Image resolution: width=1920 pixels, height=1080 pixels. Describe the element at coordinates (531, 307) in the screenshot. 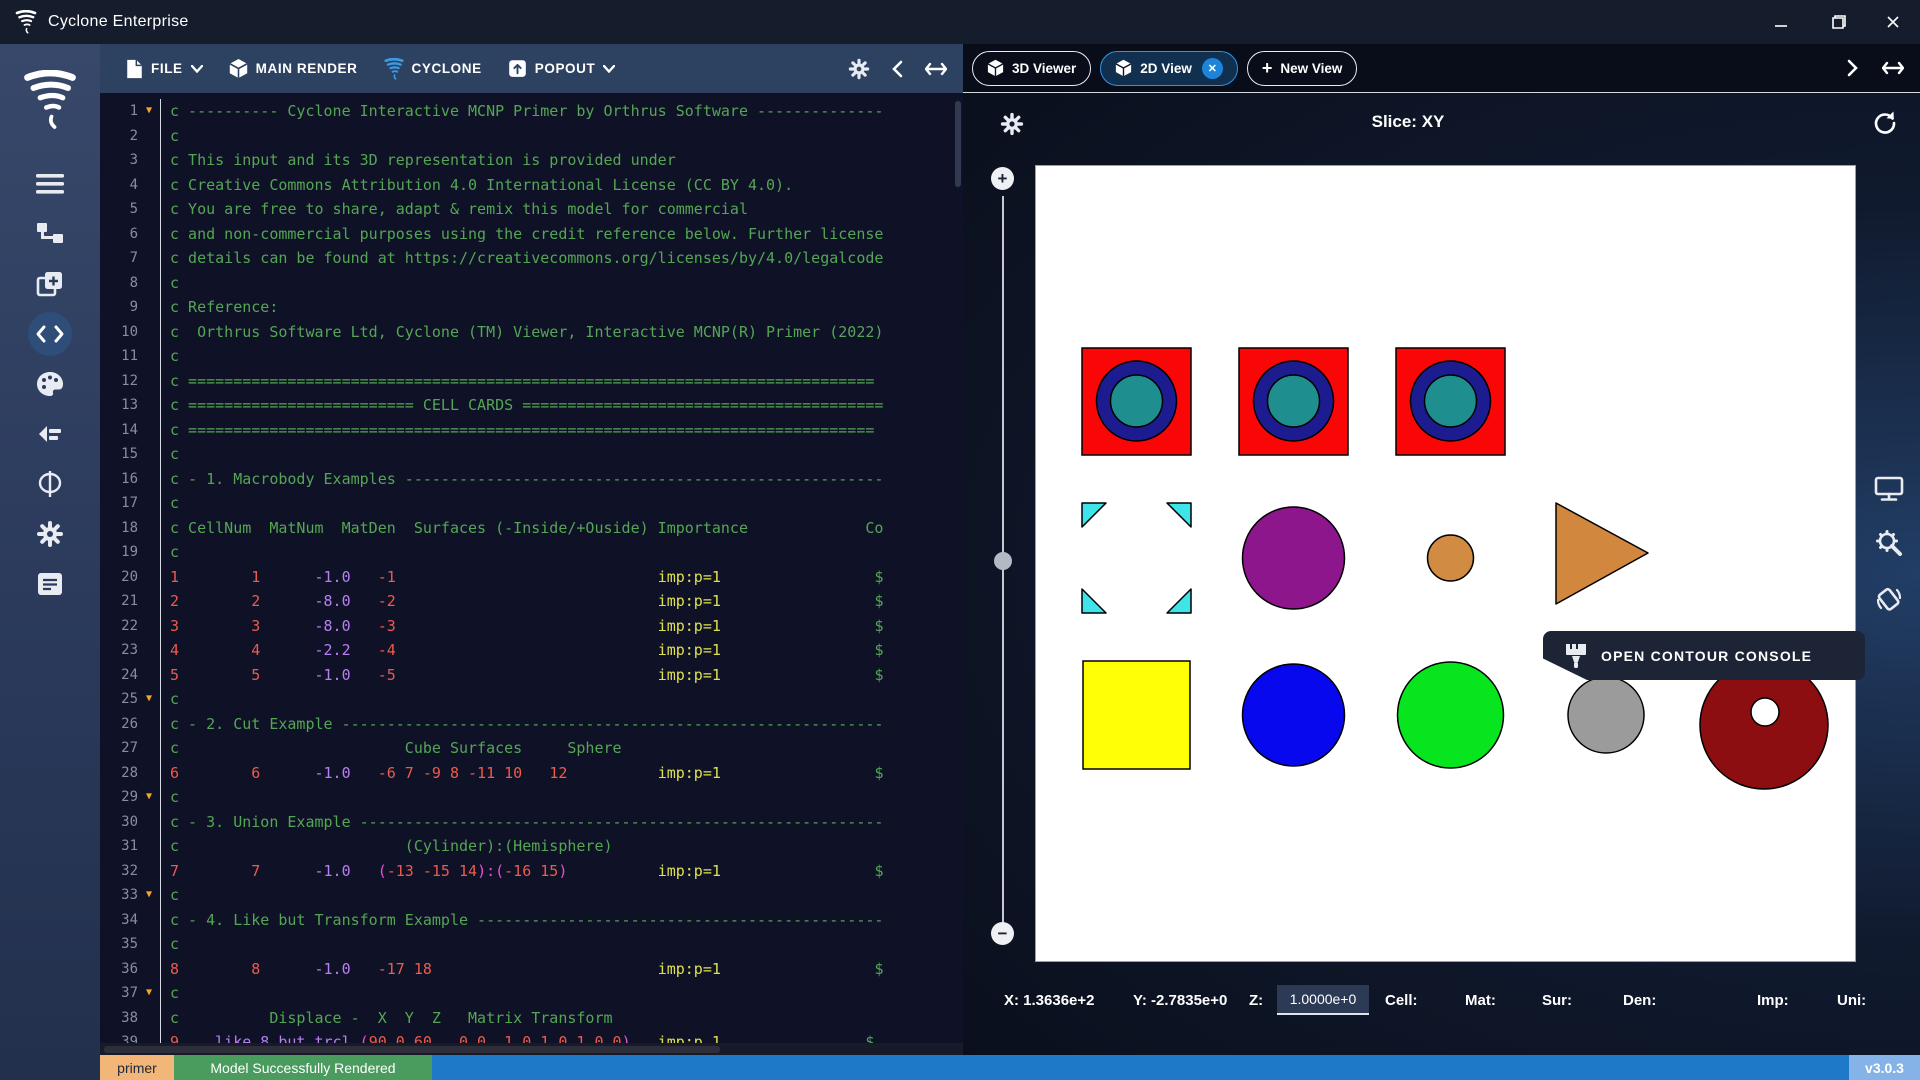

I see `code-line: 9 c Reference:` at that location.